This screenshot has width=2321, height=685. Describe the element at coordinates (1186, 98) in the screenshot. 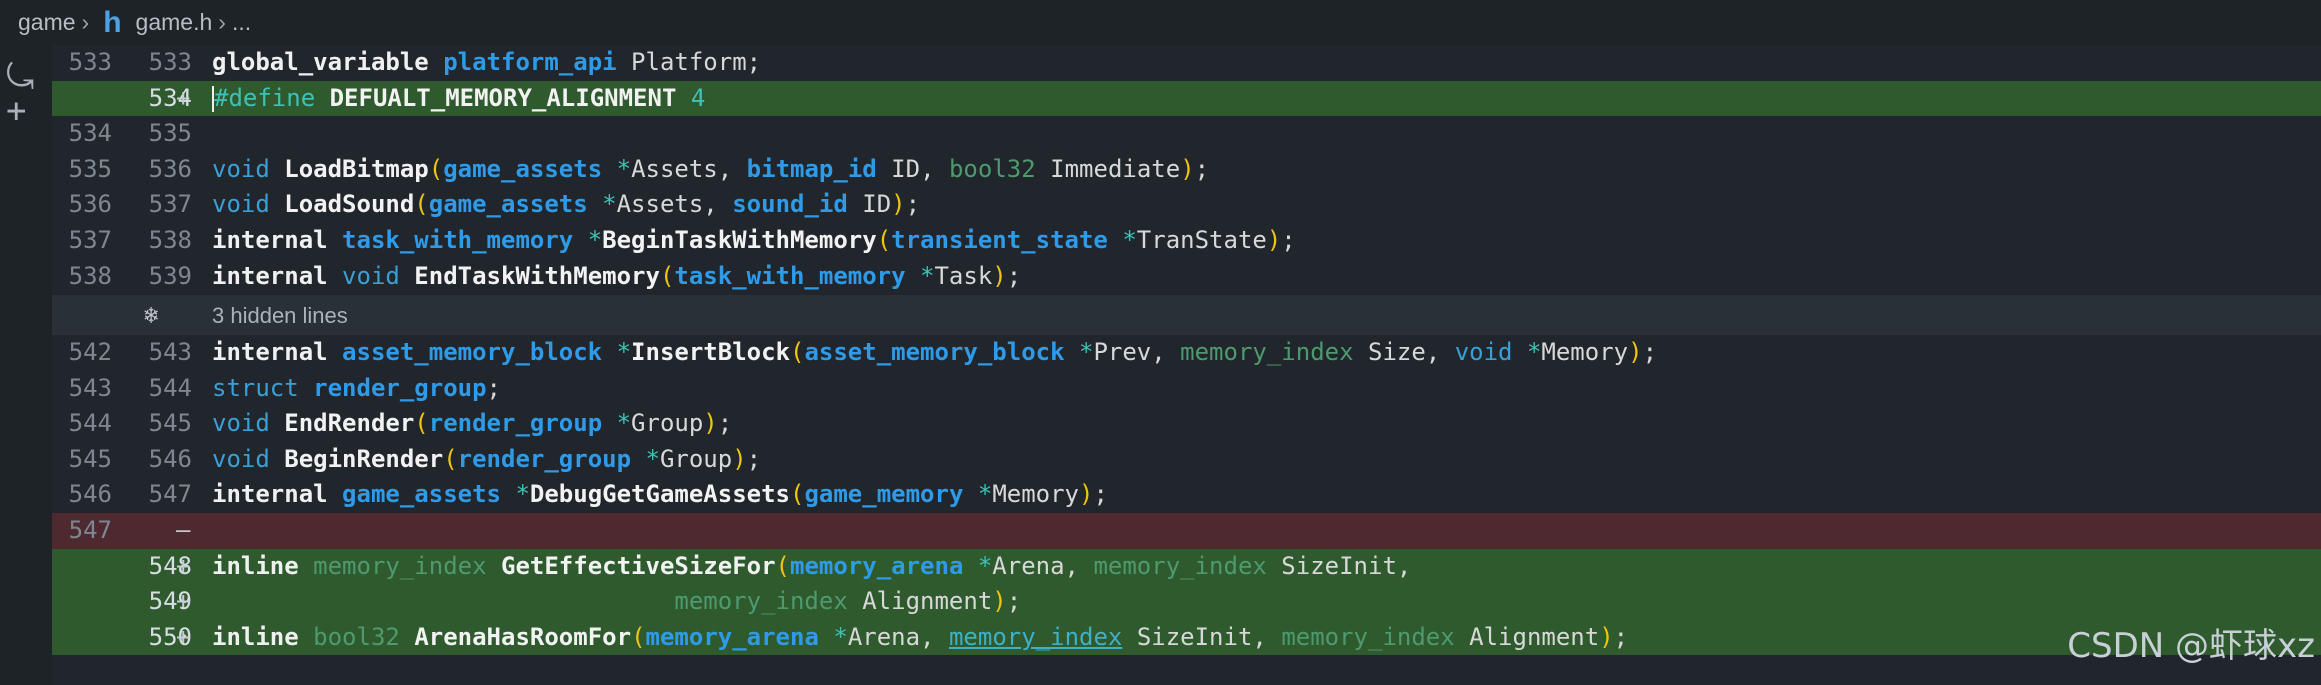

I see `code-line-added: 534 + #define DEFUALT_MEMORY_ALIGNMENT 4` at that location.